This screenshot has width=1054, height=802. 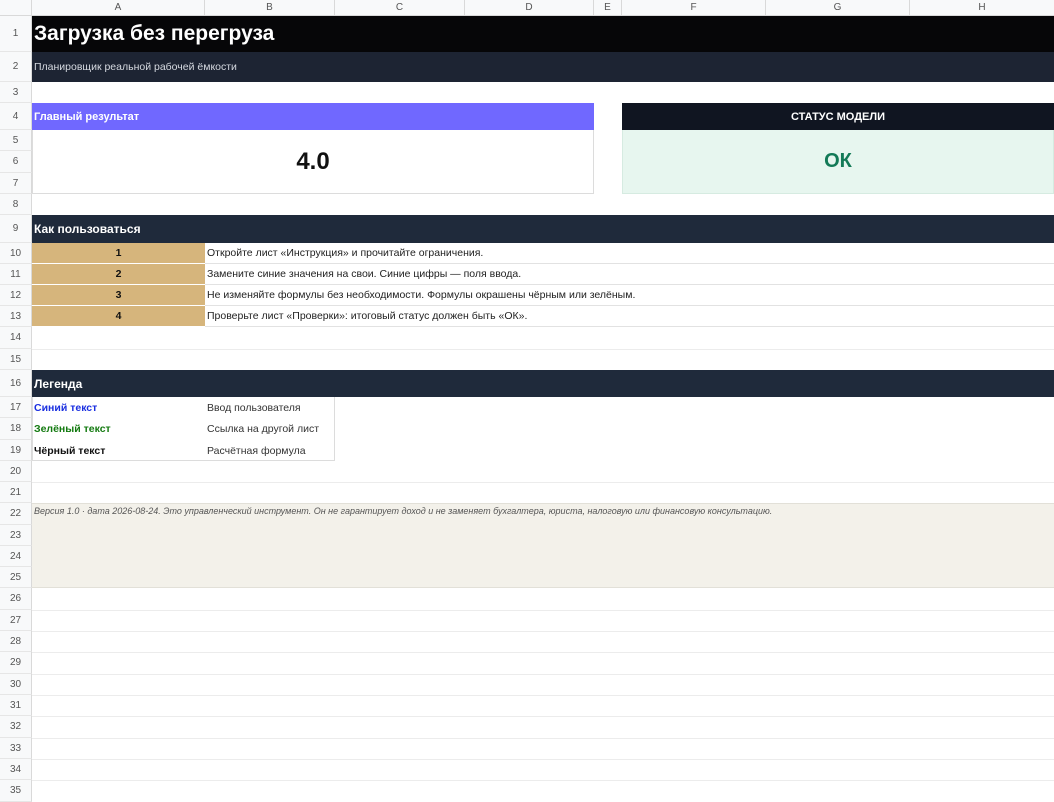 I want to click on main-result-label: Главный результат, so click(x=313, y=116).